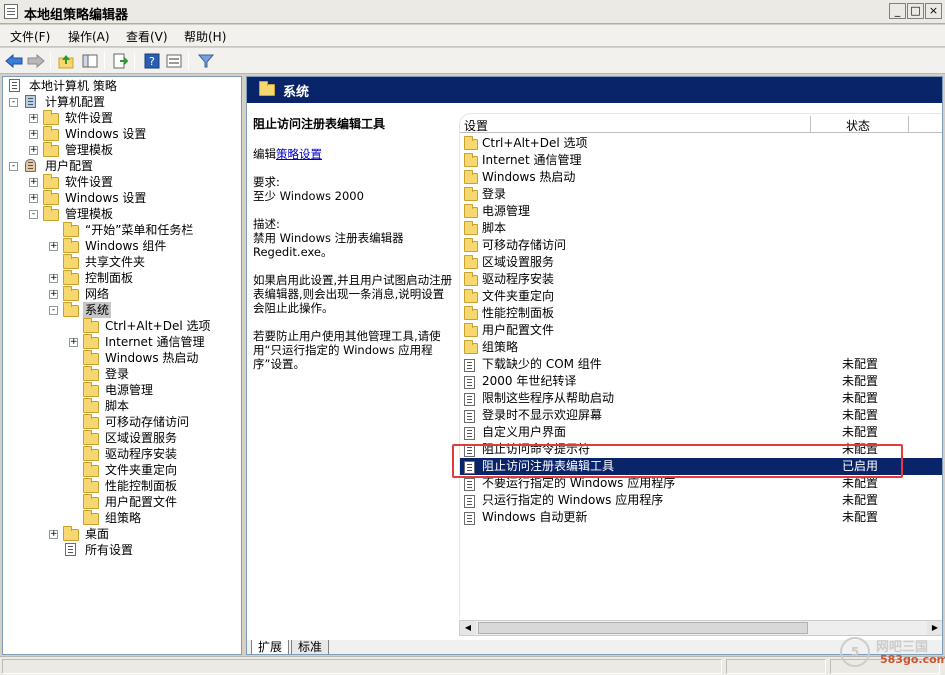 The image size is (945, 675). I want to click on tree-item: 控制面板, so click(109, 278).